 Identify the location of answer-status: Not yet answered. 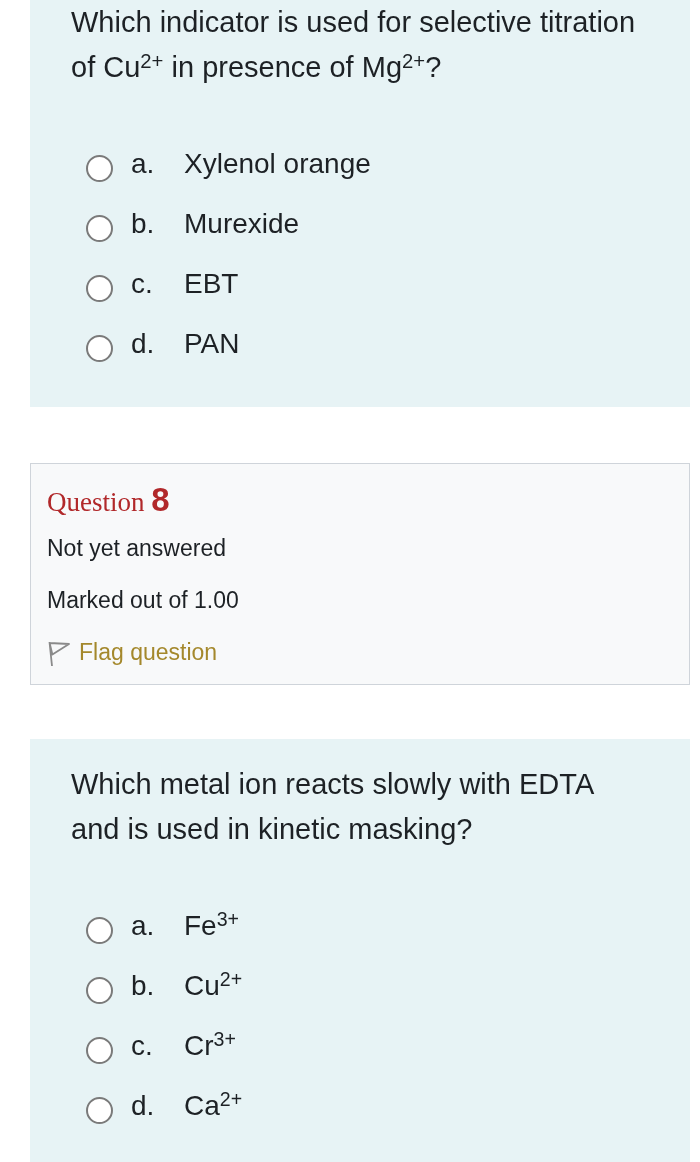
(136, 548).